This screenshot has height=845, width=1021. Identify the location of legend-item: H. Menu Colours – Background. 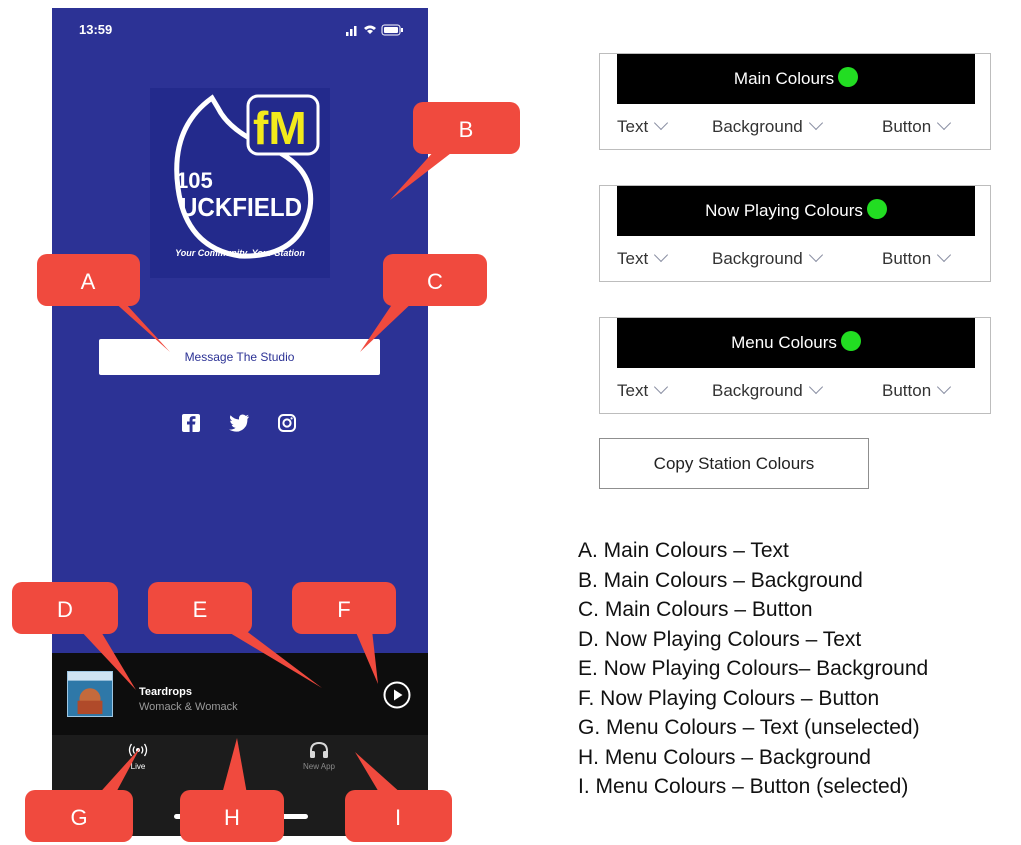
(724, 757).